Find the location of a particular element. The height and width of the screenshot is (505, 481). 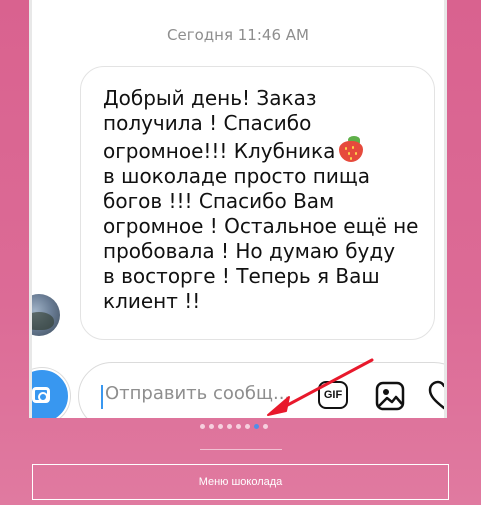

carousel-dots is located at coordinates (234, 426).